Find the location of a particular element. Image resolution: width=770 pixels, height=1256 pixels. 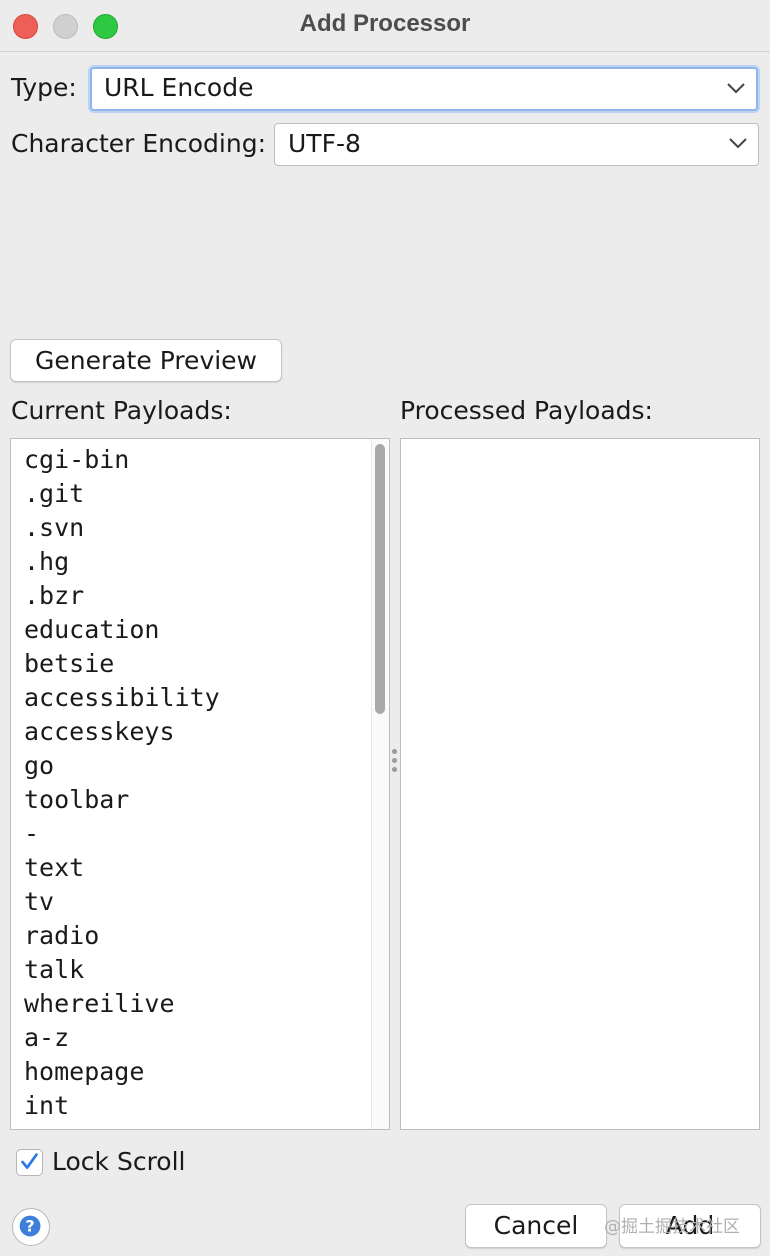

type-value: URL Encode is located at coordinates (179, 87).